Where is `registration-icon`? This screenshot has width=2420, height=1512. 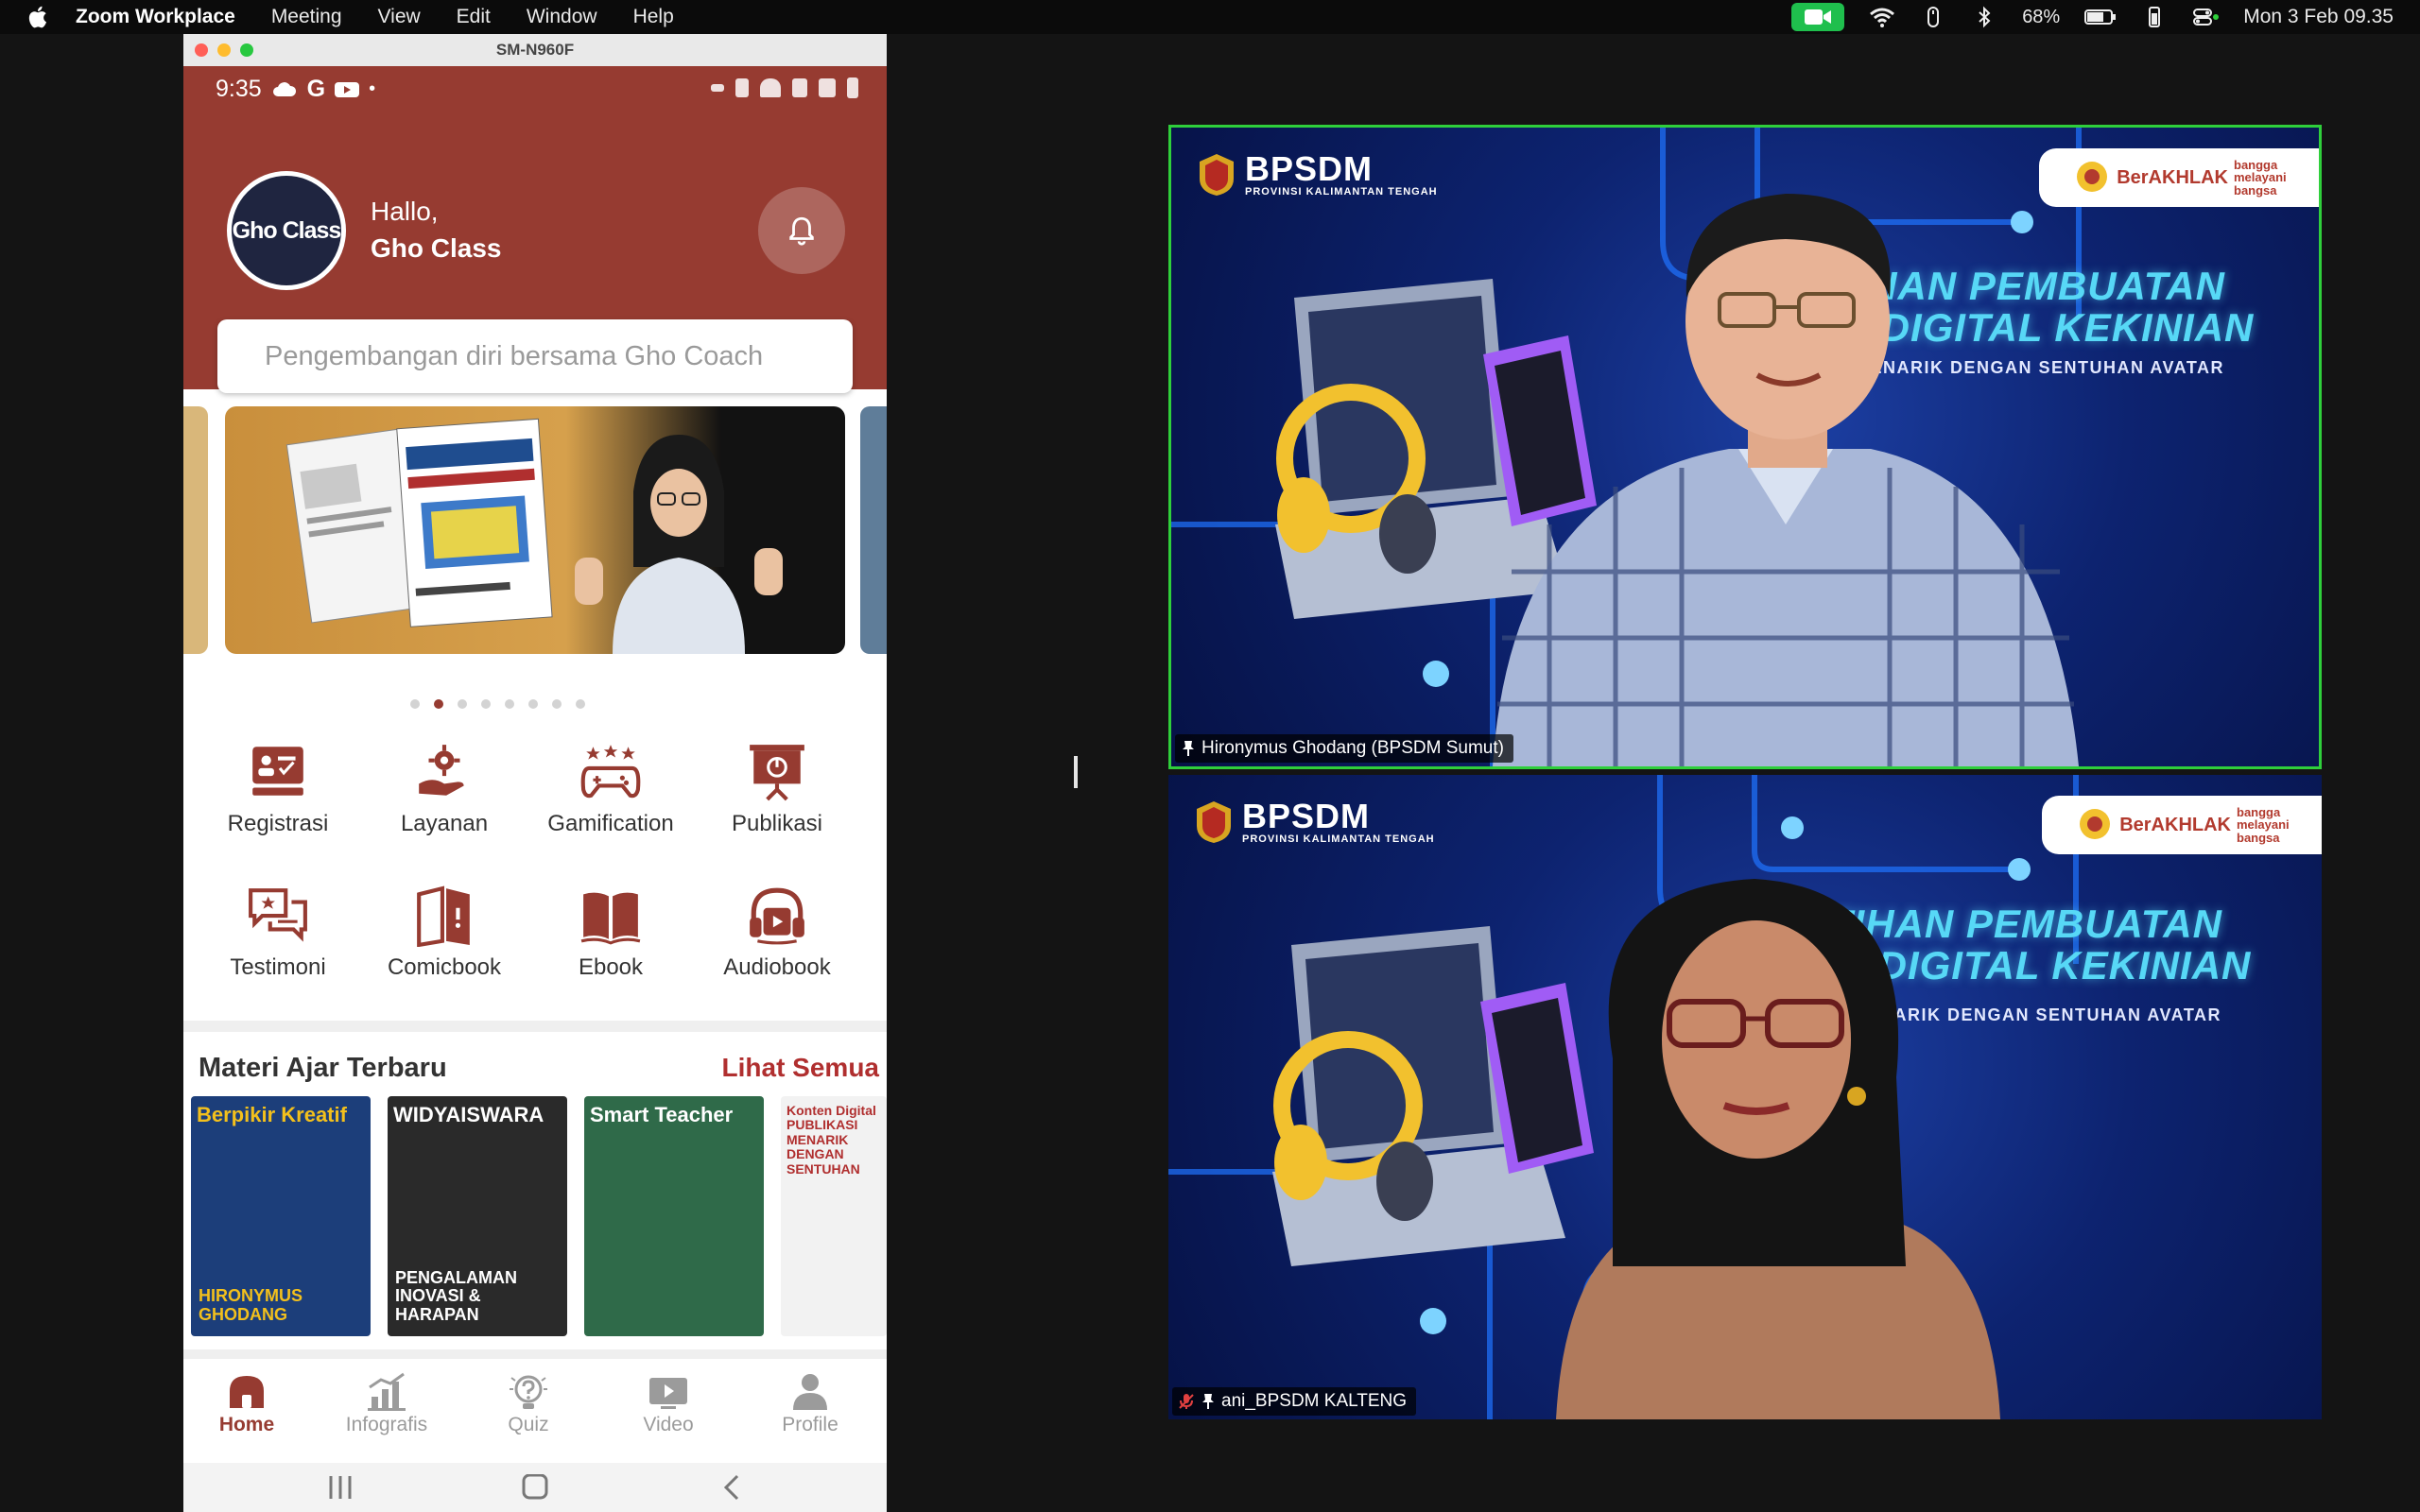
registration-icon is located at coordinates (277, 771).